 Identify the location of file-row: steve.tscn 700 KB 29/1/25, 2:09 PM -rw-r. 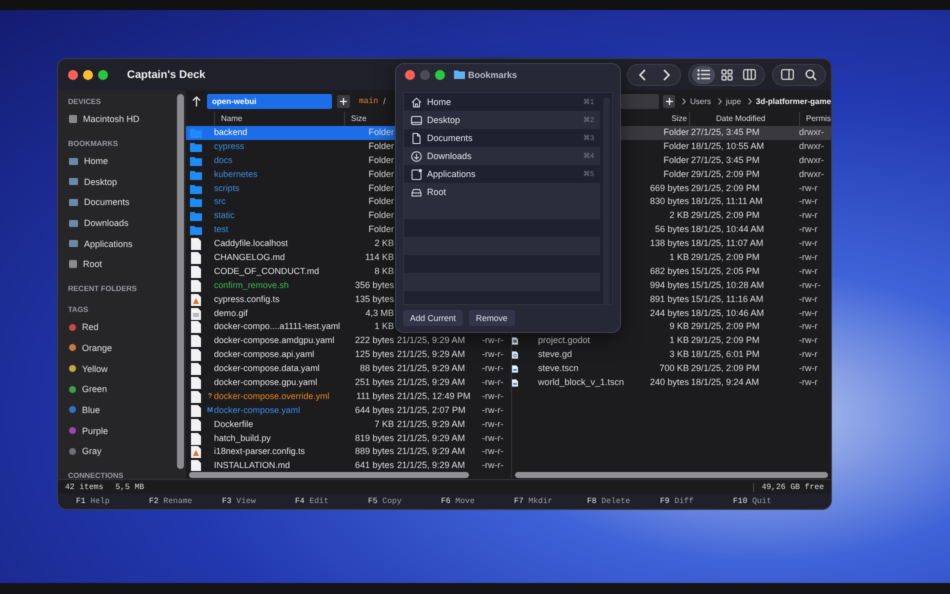
(671, 369).